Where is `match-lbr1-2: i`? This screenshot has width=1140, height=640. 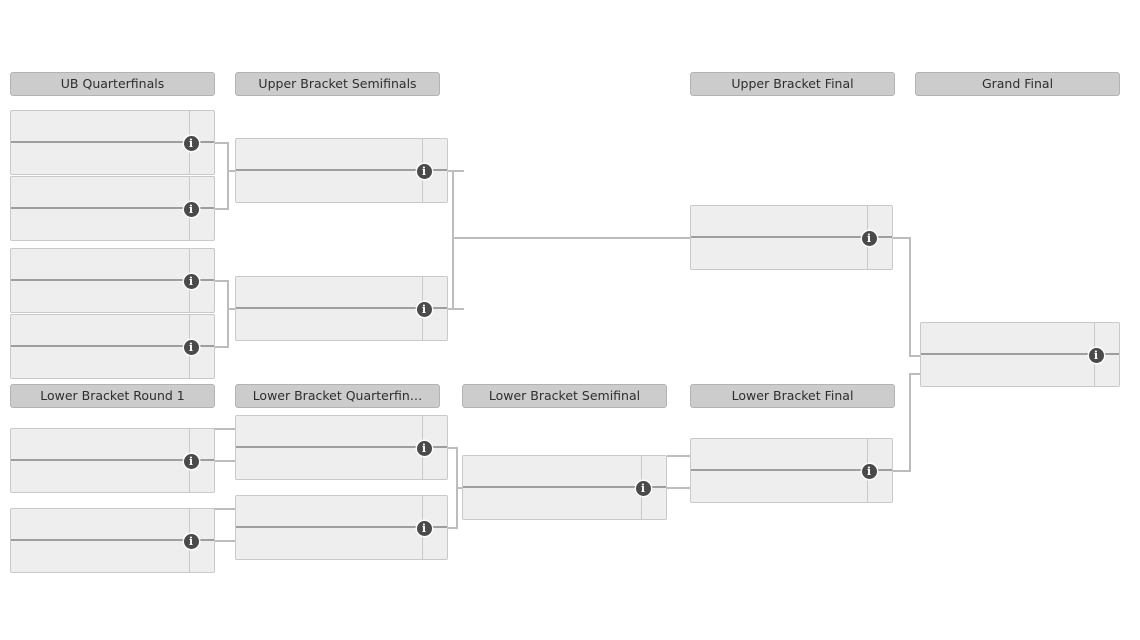 match-lbr1-2: i is located at coordinates (112, 540).